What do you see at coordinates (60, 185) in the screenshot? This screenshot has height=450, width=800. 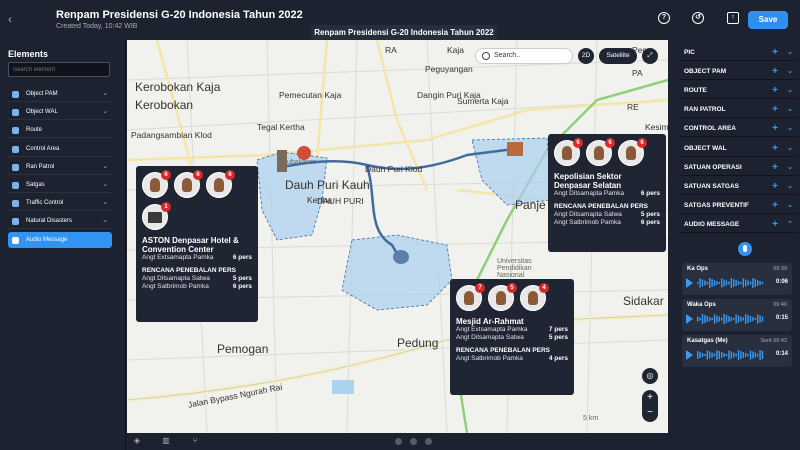 I see `element-item-satgas: Satgas ⌄` at bounding box center [60, 185].